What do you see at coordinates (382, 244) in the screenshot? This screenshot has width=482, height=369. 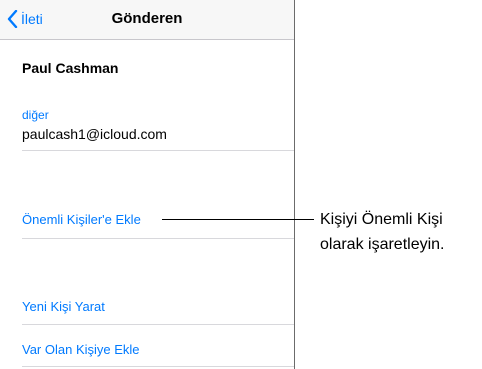 I see `callout-line-2: olarak işaretleyin.` at bounding box center [382, 244].